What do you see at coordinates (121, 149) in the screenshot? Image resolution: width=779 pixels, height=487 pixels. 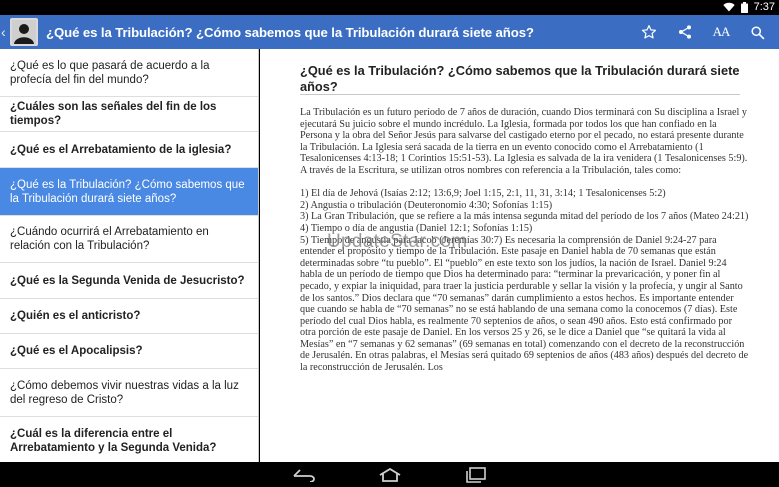 I see `list-item-label: ¿Qué es el Arrebatamiento de la iglesia?` at bounding box center [121, 149].